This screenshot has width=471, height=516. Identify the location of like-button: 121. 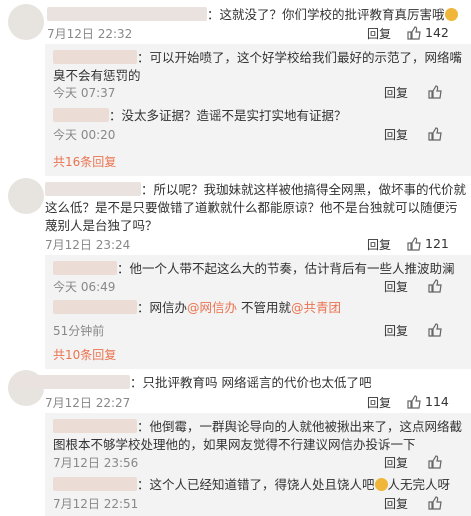
(428, 243).